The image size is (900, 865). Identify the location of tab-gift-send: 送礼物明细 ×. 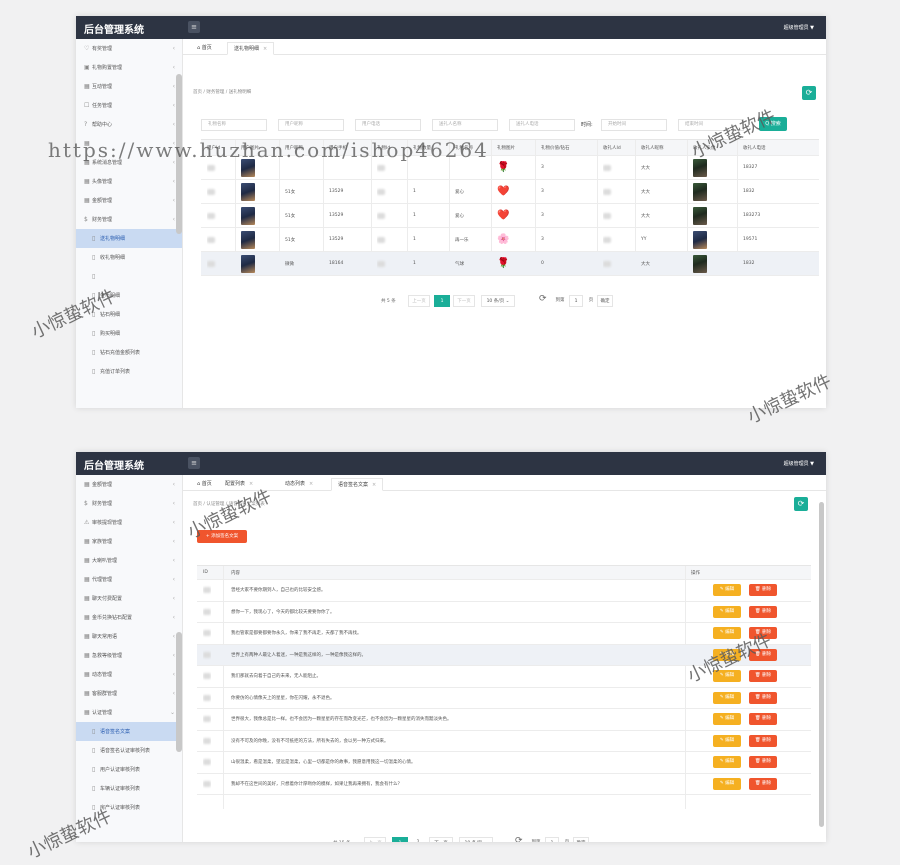
(251, 48).